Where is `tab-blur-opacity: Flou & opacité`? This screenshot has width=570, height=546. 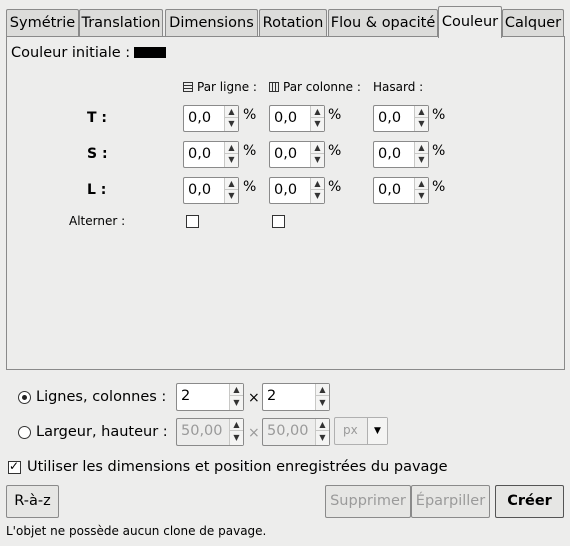 tab-blur-opacity: Flou & opacité is located at coordinates (383, 23).